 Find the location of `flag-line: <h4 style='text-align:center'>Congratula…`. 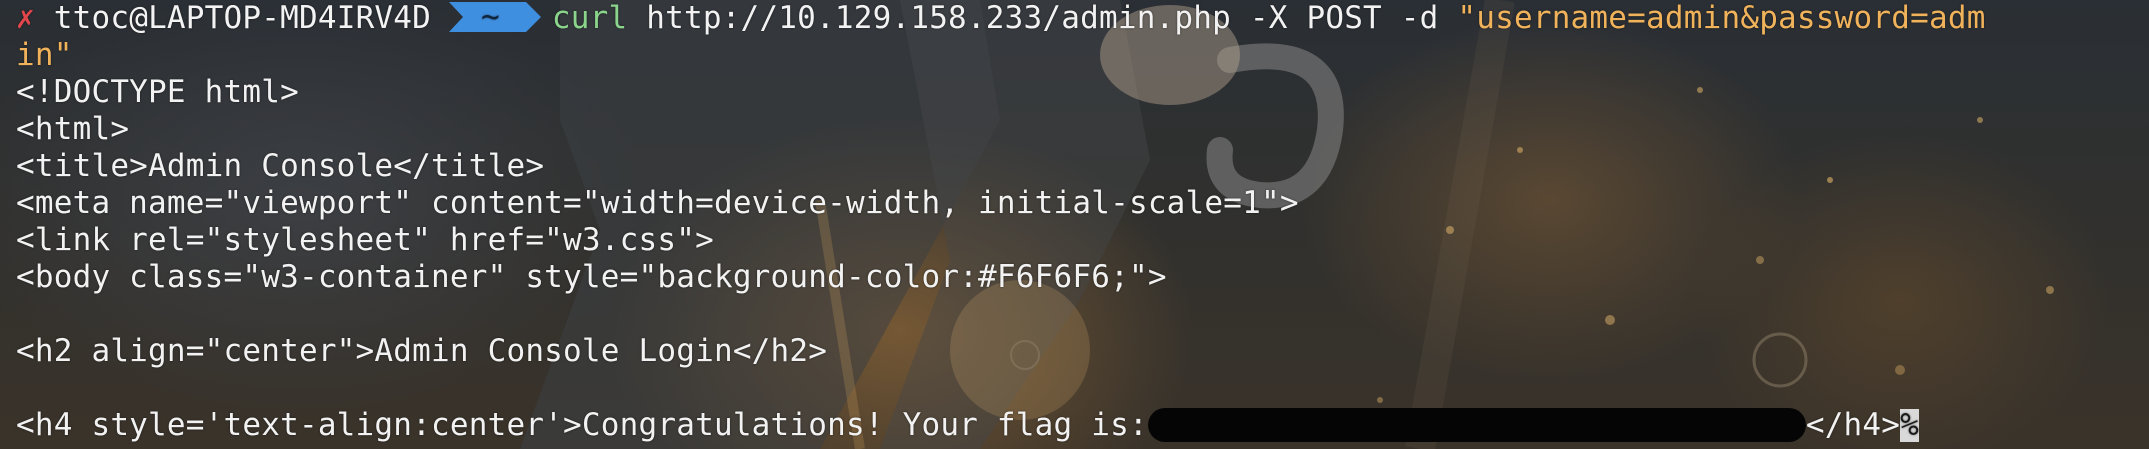

flag-line: <h4 style='text-align:center'>Congratula… is located at coordinates (1078, 425).